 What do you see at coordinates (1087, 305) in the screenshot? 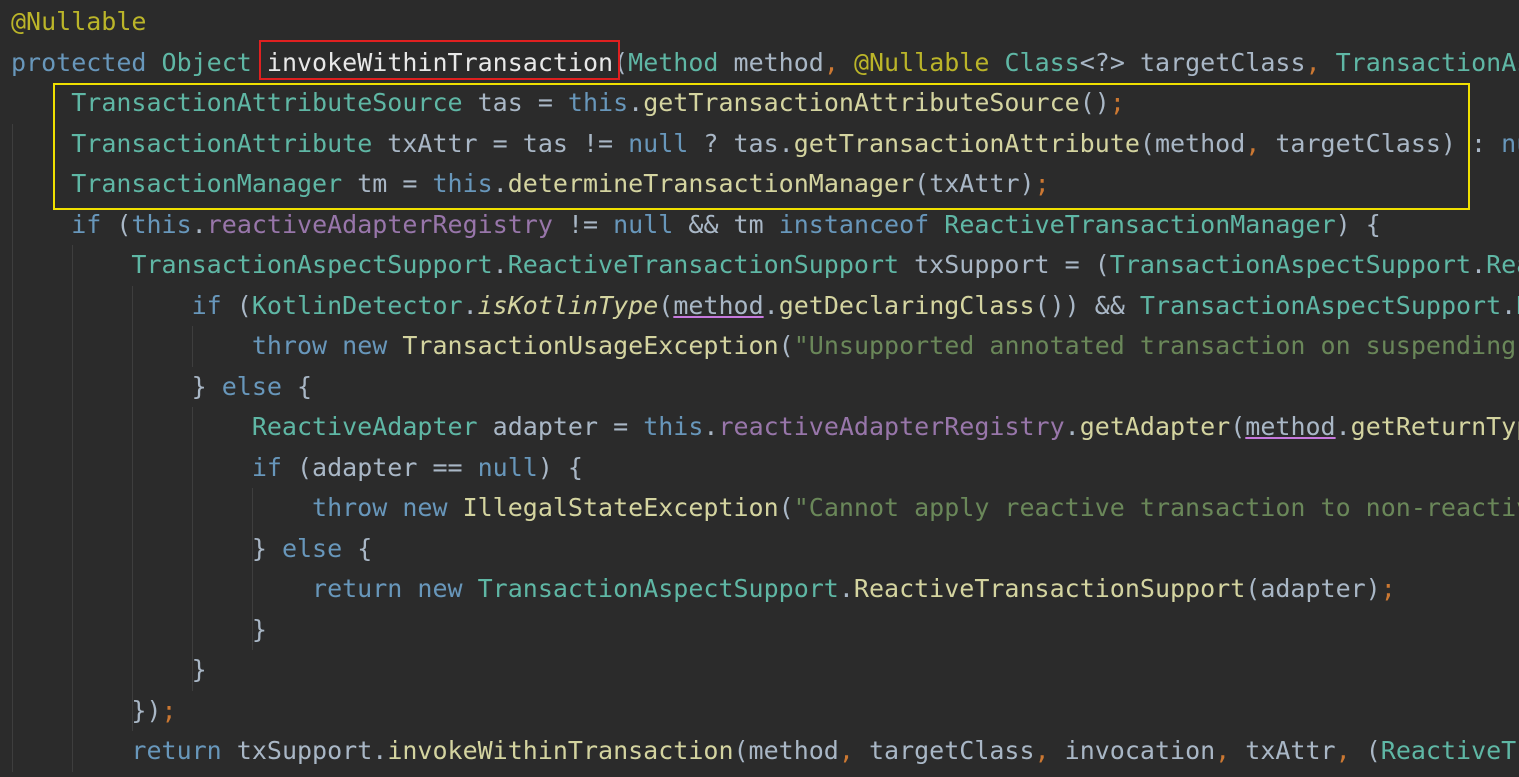
I see `code-token: ()) &&` at bounding box center [1087, 305].